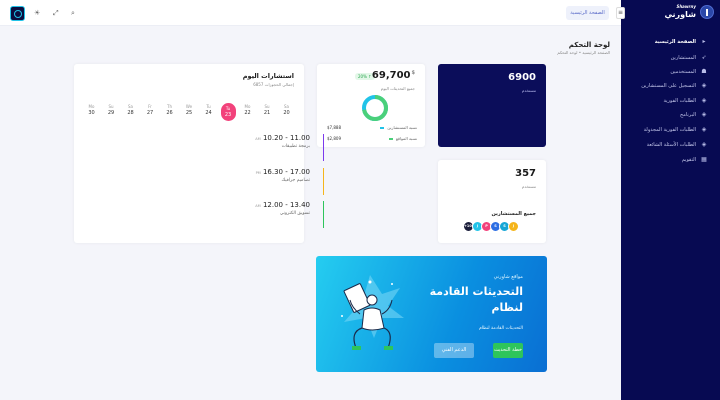 Image resolution: width=720 pixels, height=400 pixels. What do you see at coordinates (513, 214) in the screenshot?
I see `all-consultants-label: جميع المستشارين` at bounding box center [513, 214].